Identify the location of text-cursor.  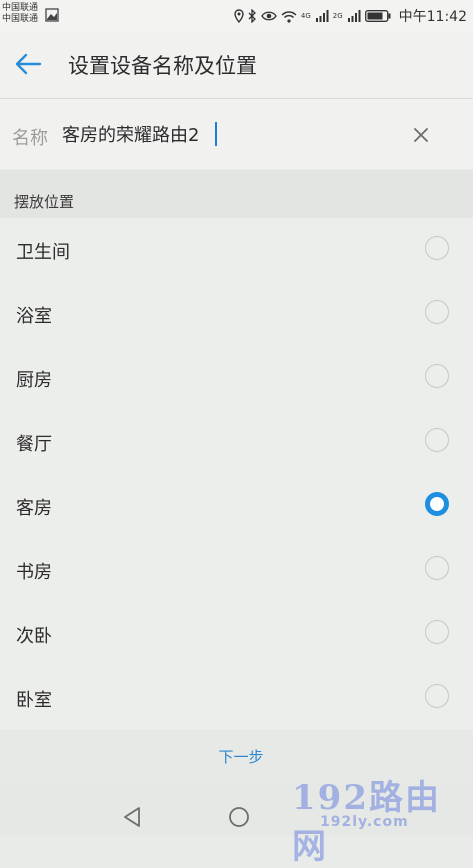
(216, 134).